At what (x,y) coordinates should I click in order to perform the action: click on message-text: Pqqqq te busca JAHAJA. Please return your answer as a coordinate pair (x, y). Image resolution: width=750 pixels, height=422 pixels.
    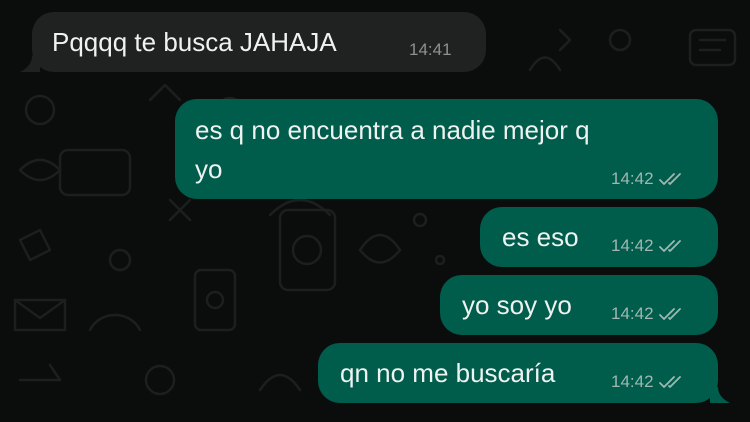
    Looking at the image, I should click on (194, 42).